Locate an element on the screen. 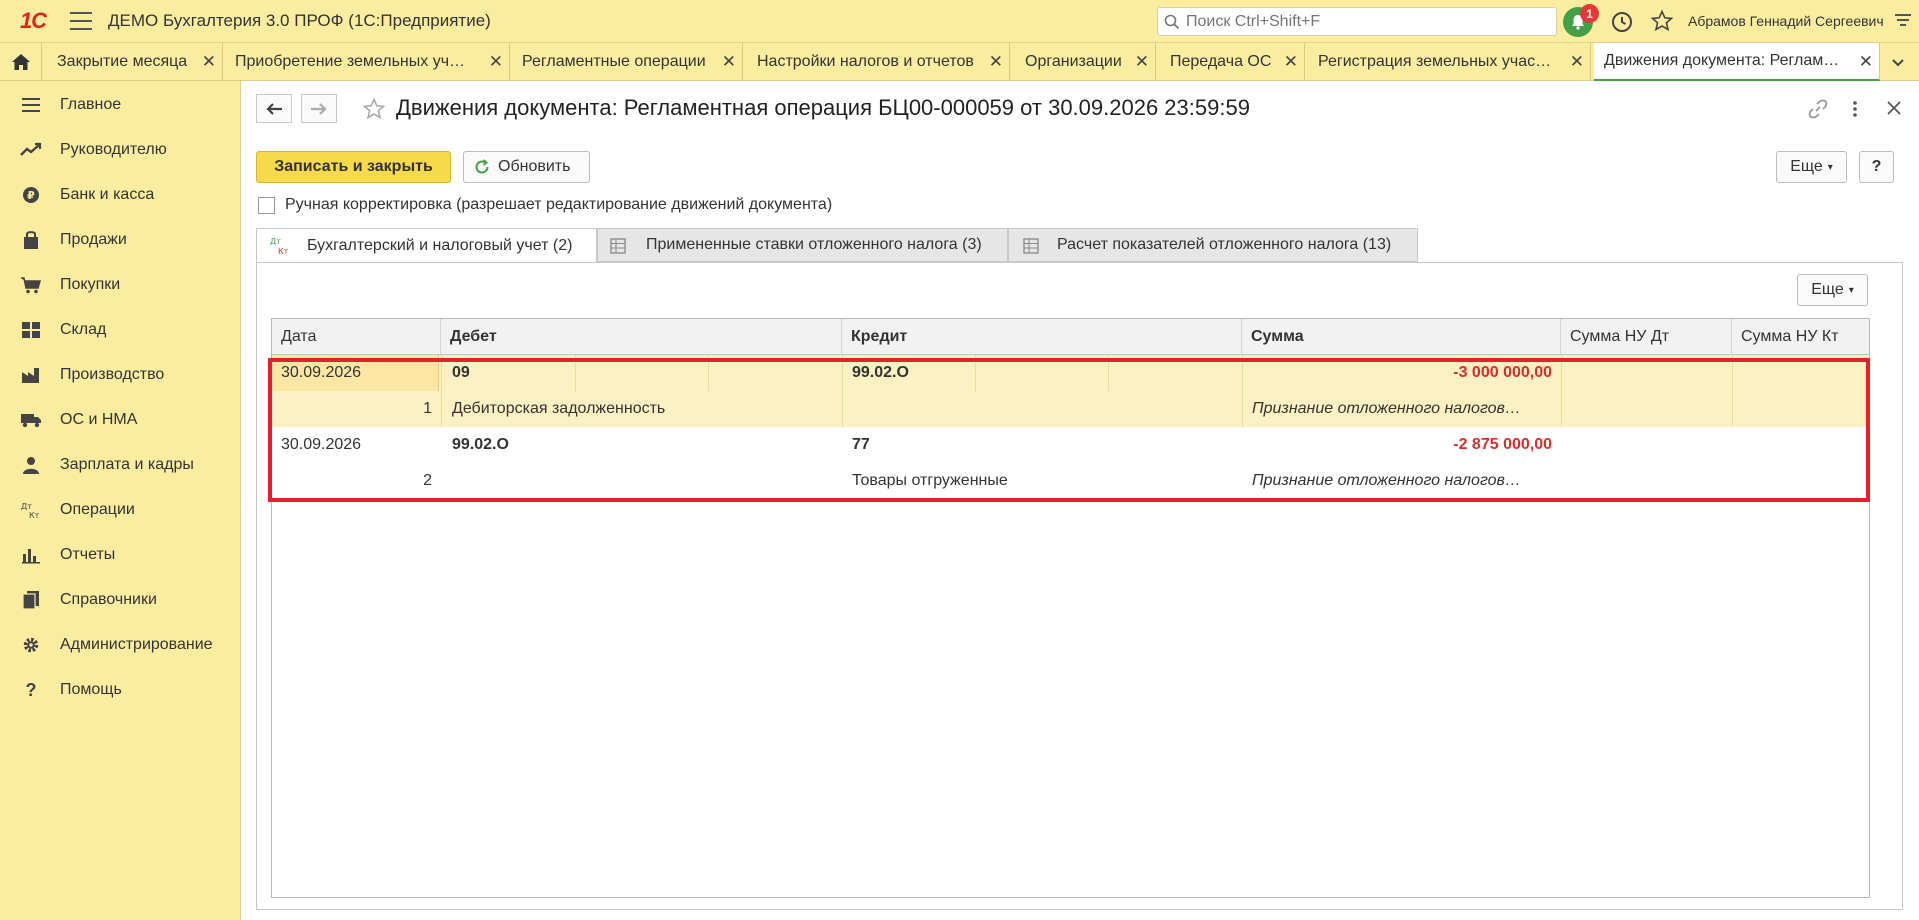 Image resolution: width=1919 pixels, height=920 pixels. bar-chart-icon is located at coordinates (31, 555).